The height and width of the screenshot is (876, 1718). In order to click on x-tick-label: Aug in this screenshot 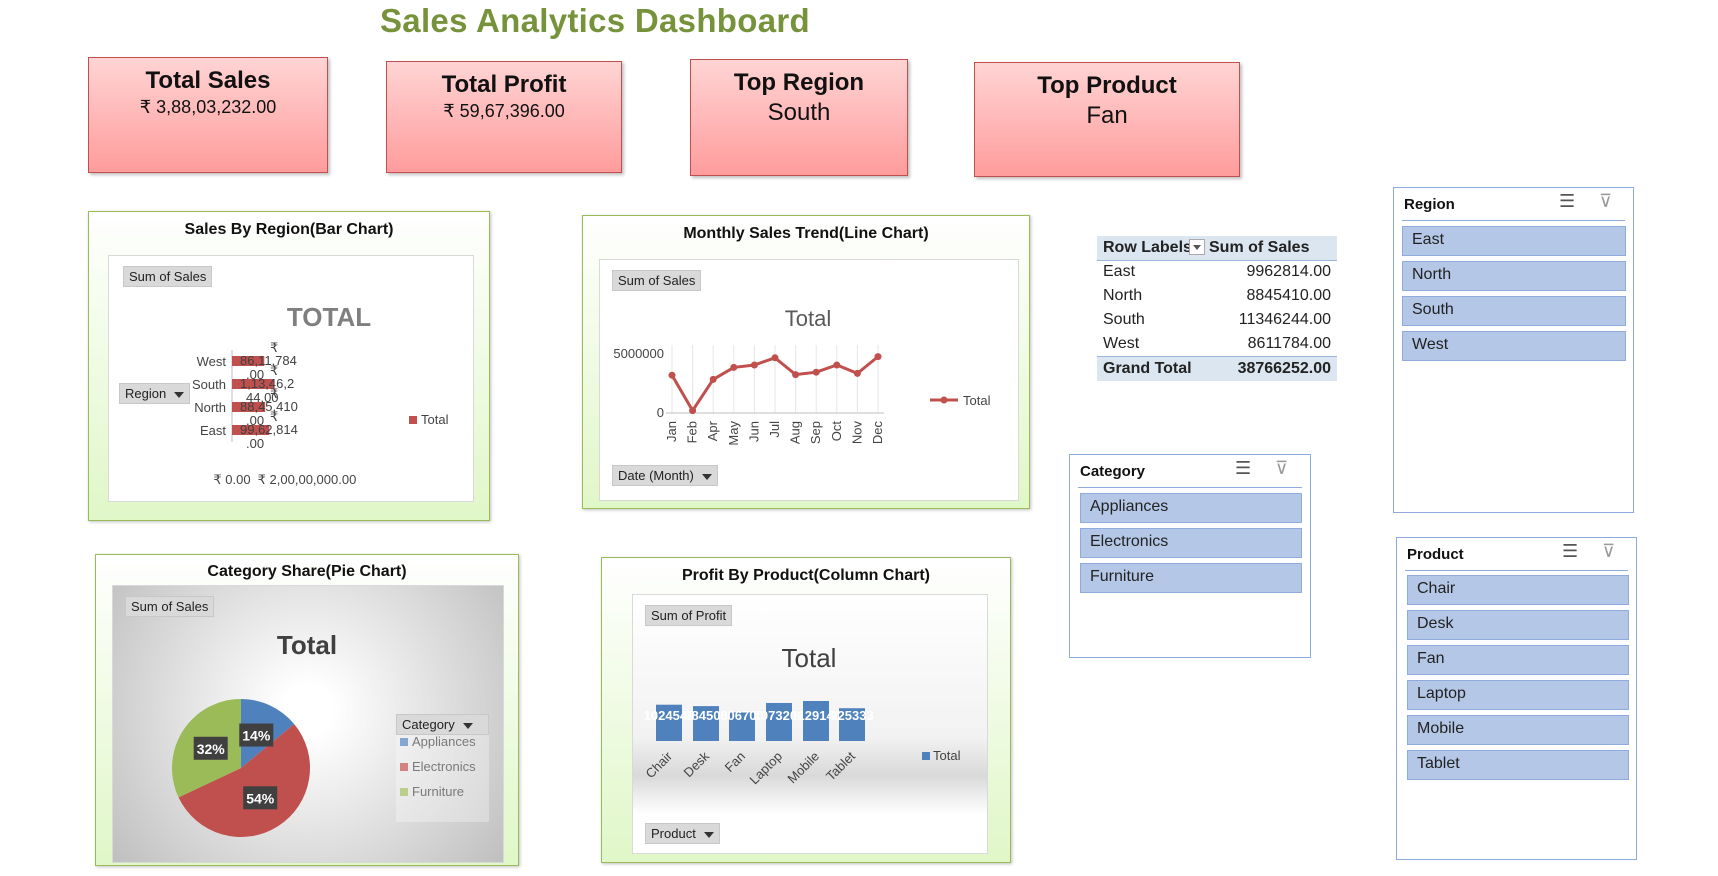, I will do `click(795, 432)`.